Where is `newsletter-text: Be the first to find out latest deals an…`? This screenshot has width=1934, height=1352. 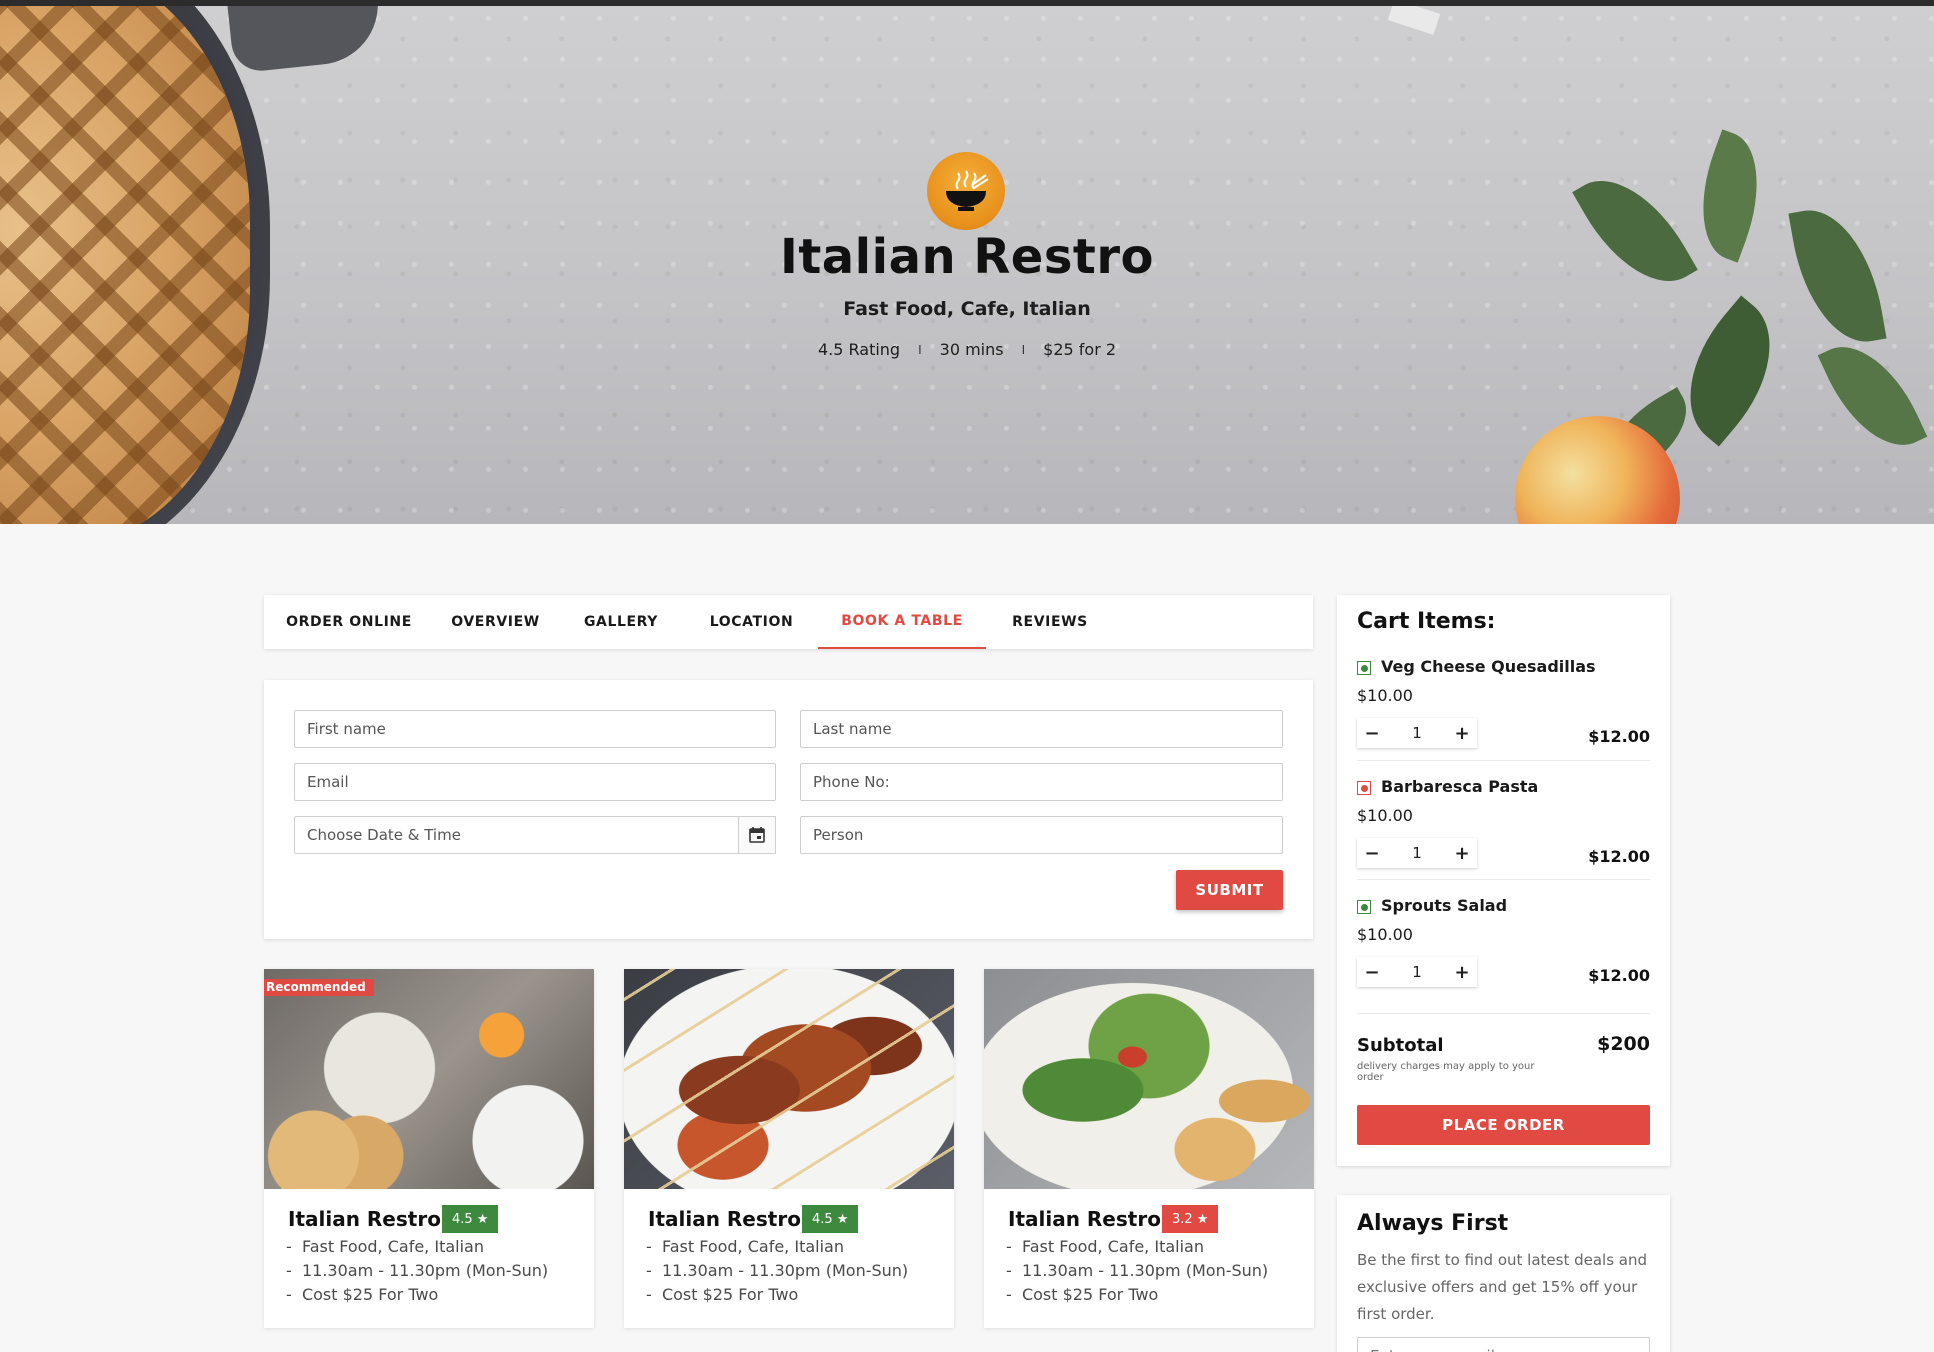
newsletter-text: Be the first to find out latest deals an… is located at coordinates (1502, 1287).